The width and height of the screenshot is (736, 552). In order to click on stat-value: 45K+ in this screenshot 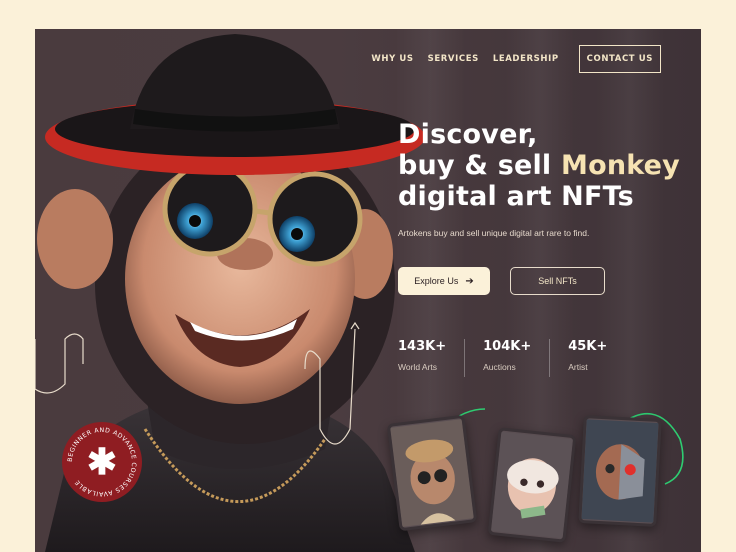, I will do `click(588, 346)`.